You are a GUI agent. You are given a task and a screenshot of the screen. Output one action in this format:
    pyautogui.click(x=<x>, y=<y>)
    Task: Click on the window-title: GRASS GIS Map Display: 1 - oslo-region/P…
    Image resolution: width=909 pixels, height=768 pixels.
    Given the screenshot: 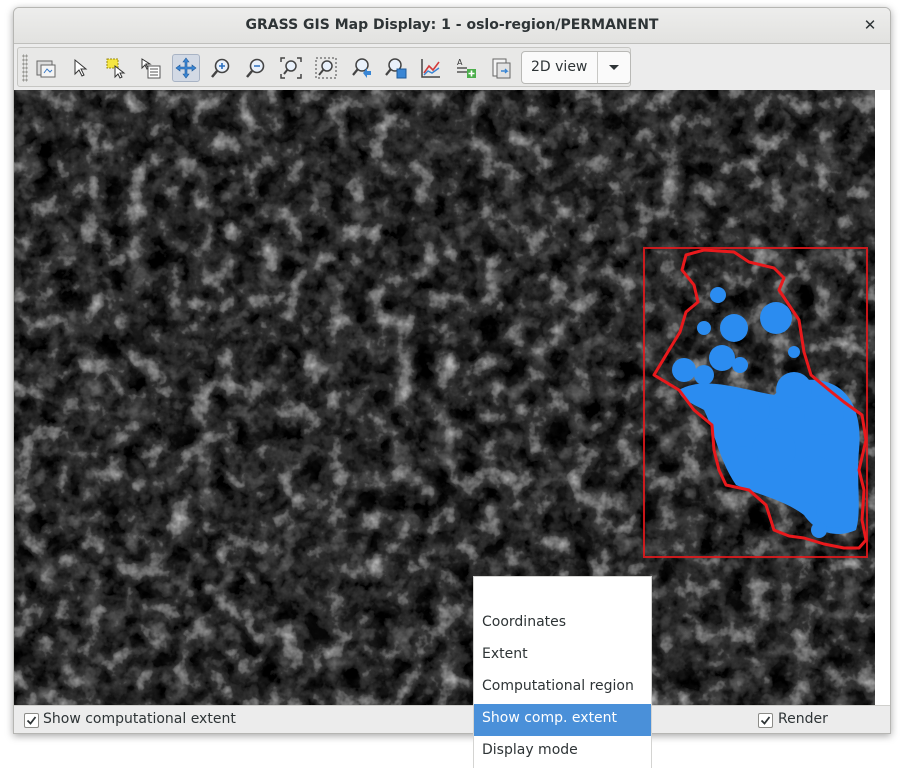 What is the action you would take?
    pyautogui.click(x=452, y=25)
    